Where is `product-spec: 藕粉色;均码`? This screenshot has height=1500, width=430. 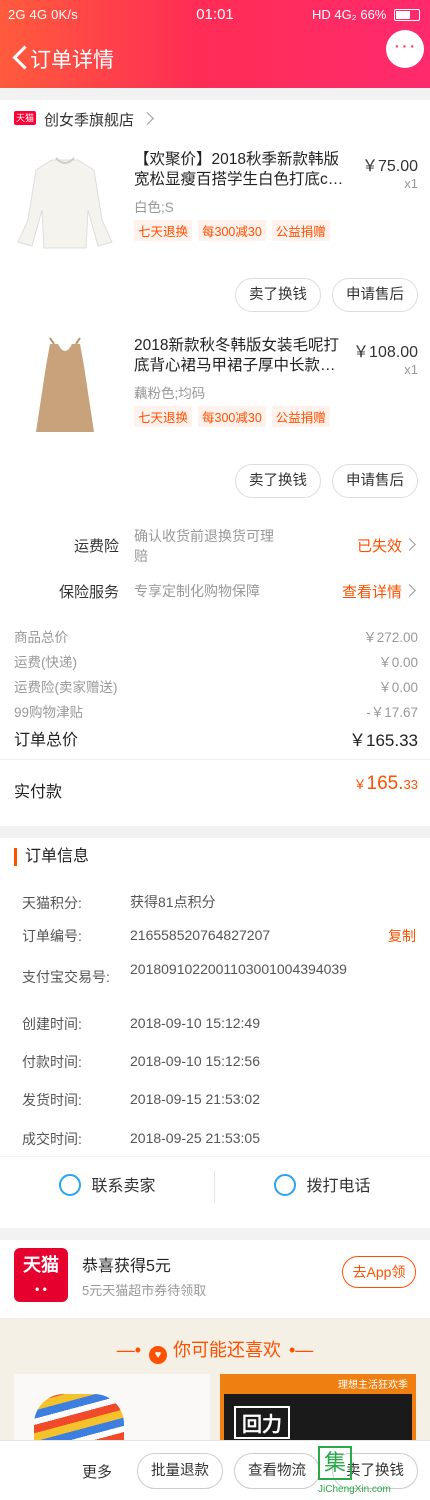
product-spec: 藕粉色;均码 is located at coordinates (170, 393).